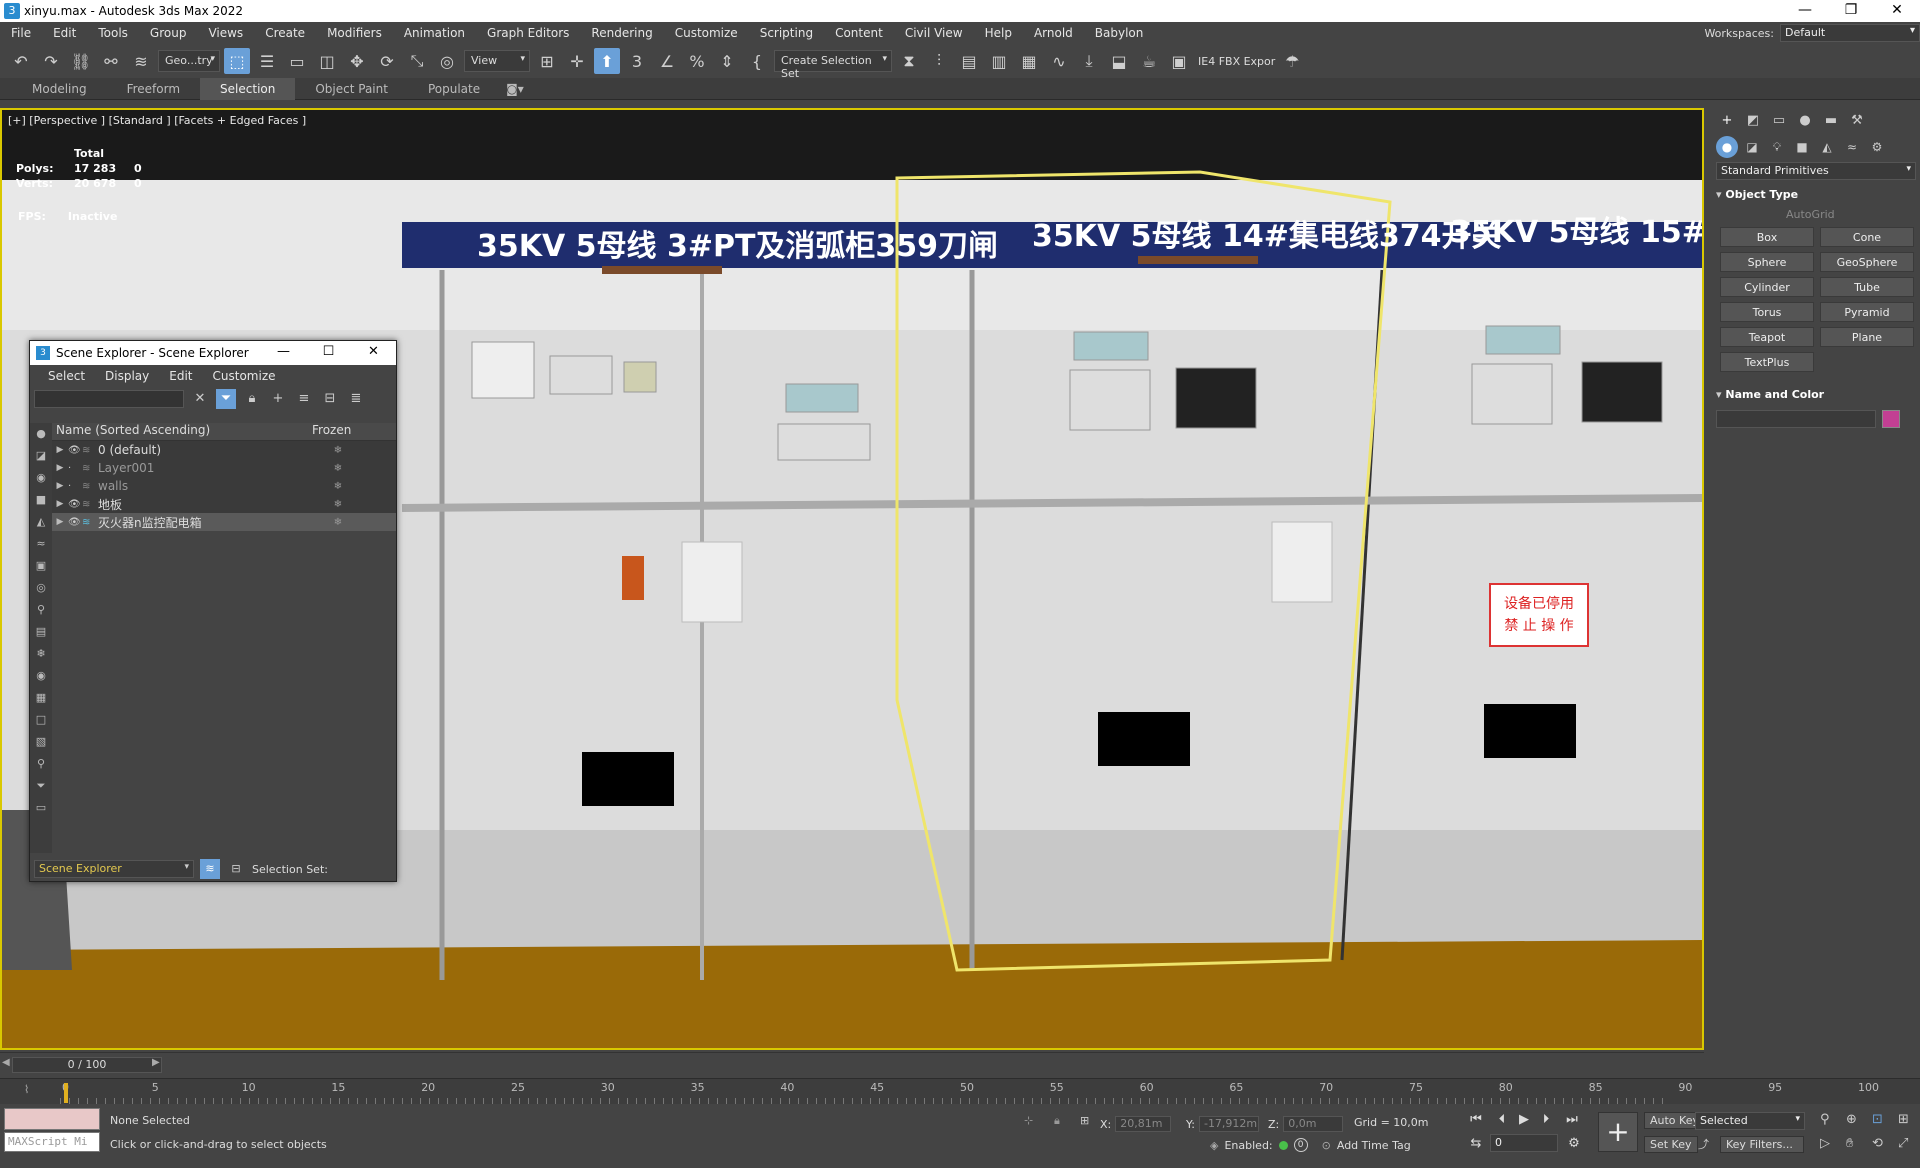 This screenshot has width=1920, height=1168. I want to click on zoom-icon: ⚲, so click(1825, 1119).